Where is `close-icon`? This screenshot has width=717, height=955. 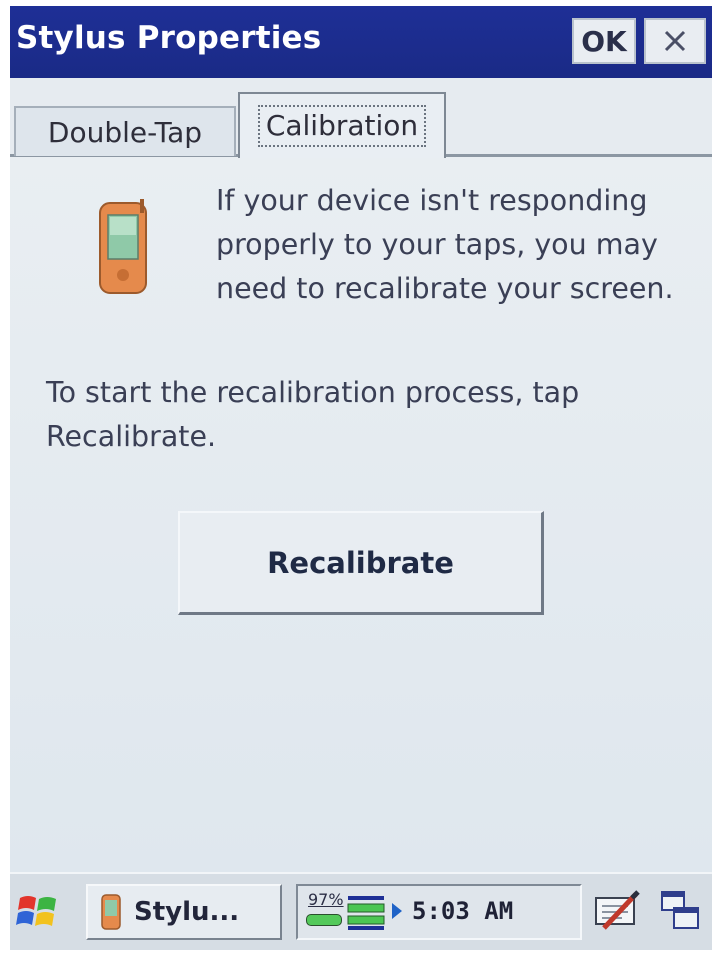
close-icon is located at coordinates (675, 41).